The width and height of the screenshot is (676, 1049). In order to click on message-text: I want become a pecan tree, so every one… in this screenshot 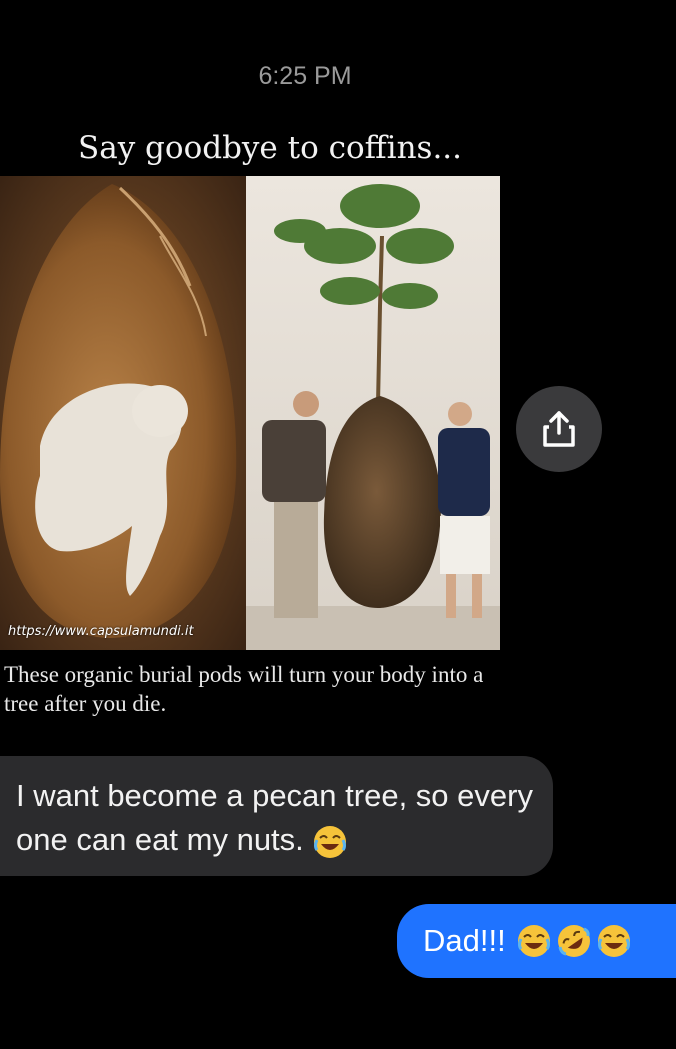, I will do `click(274, 817)`.